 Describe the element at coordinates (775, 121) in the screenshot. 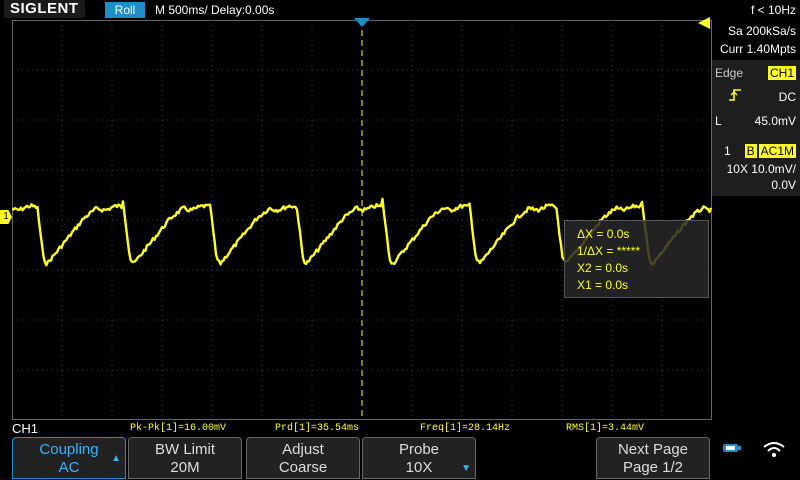

I see `trigger-level-readout: 45.0mV` at that location.